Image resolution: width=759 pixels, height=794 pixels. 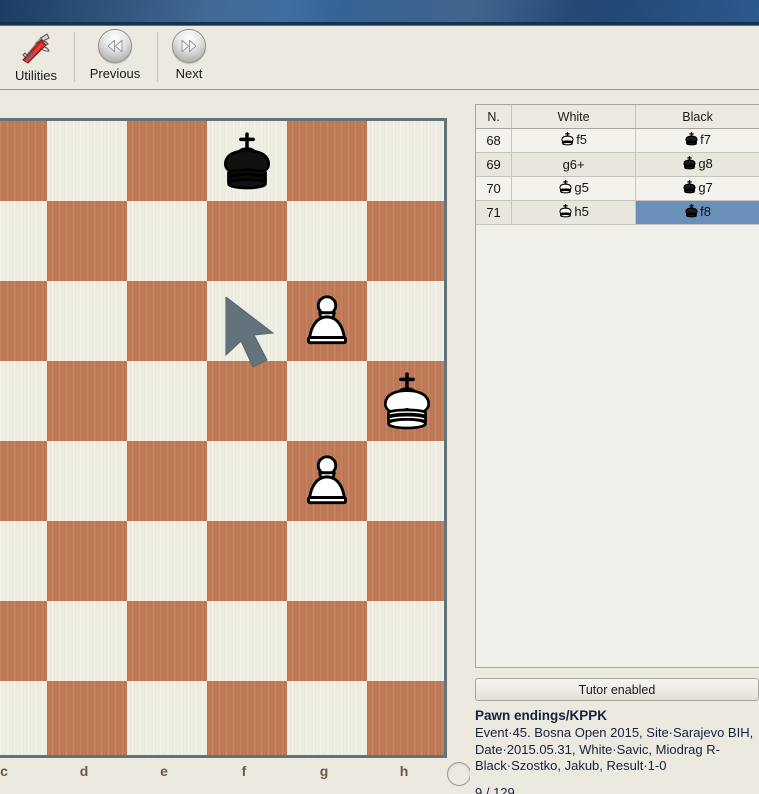 I want to click on column-header-black: Black, so click(x=697, y=117).